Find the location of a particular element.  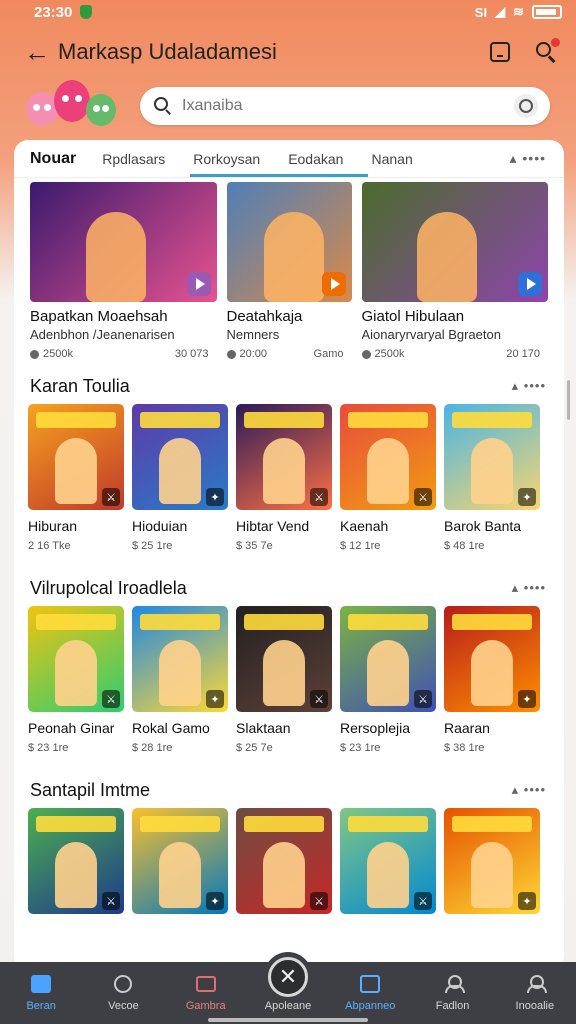

nav-profile: Fadlon is located at coordinates (453, 993).